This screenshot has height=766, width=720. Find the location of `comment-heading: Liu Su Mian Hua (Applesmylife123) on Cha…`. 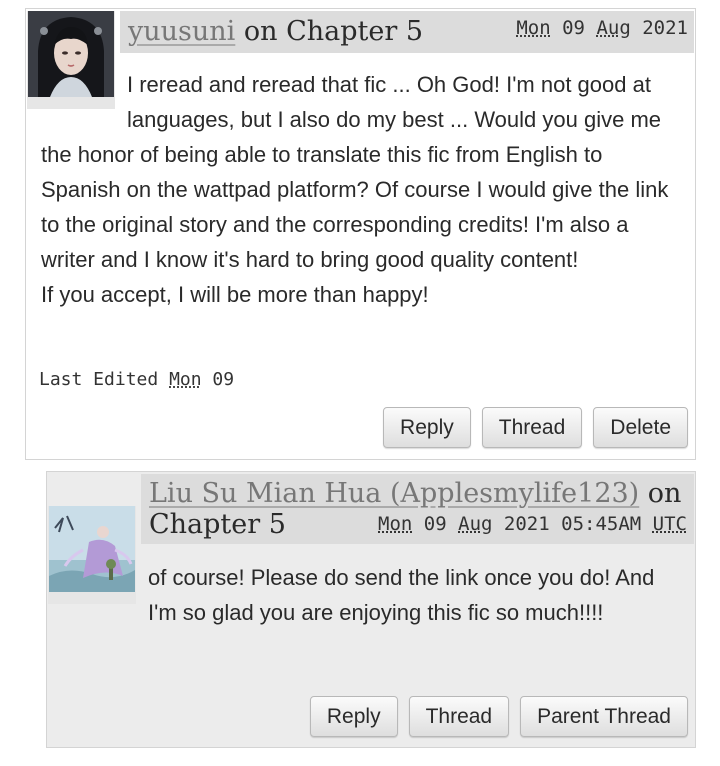

comment-heading: Liu Su Mian Hua (Applesmylife123) on Cha… is located at coordinates (417, 509).